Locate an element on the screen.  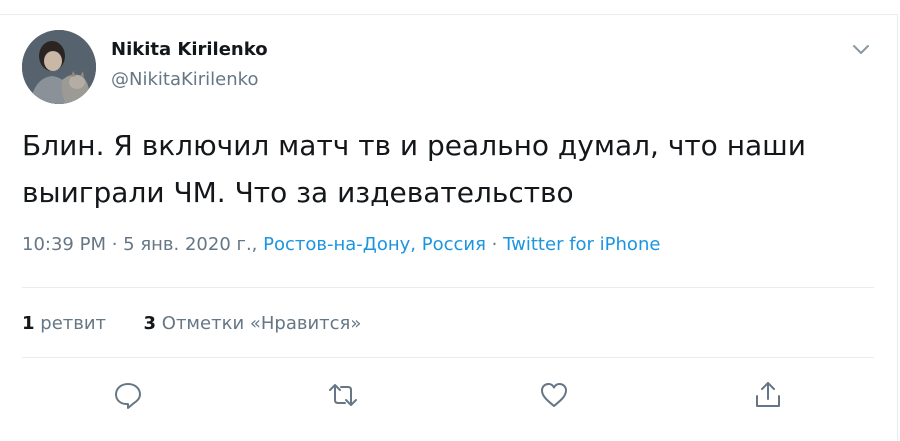
source-link: Twitter for iPhone is located at coordinates (581, 244).